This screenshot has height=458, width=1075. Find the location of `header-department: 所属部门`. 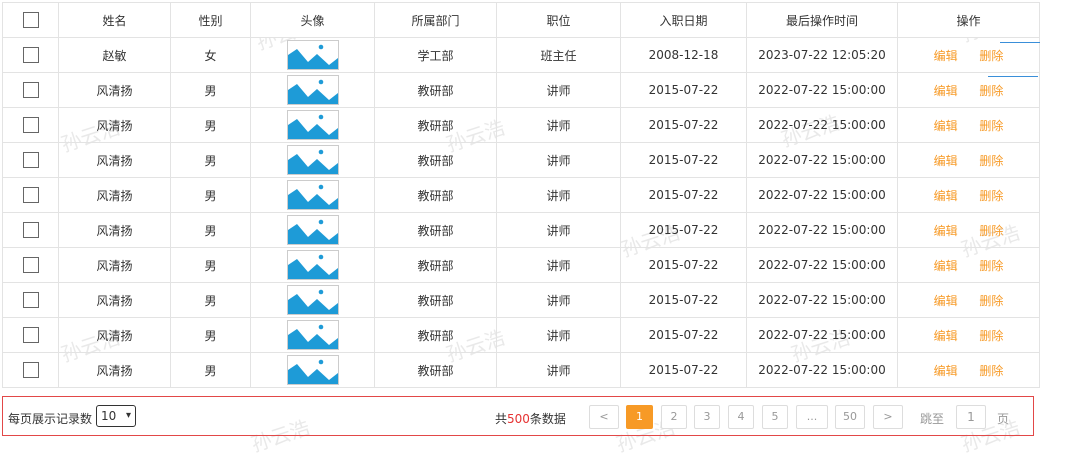

header-department: 所属部门 is located at coordinates (435, 20).